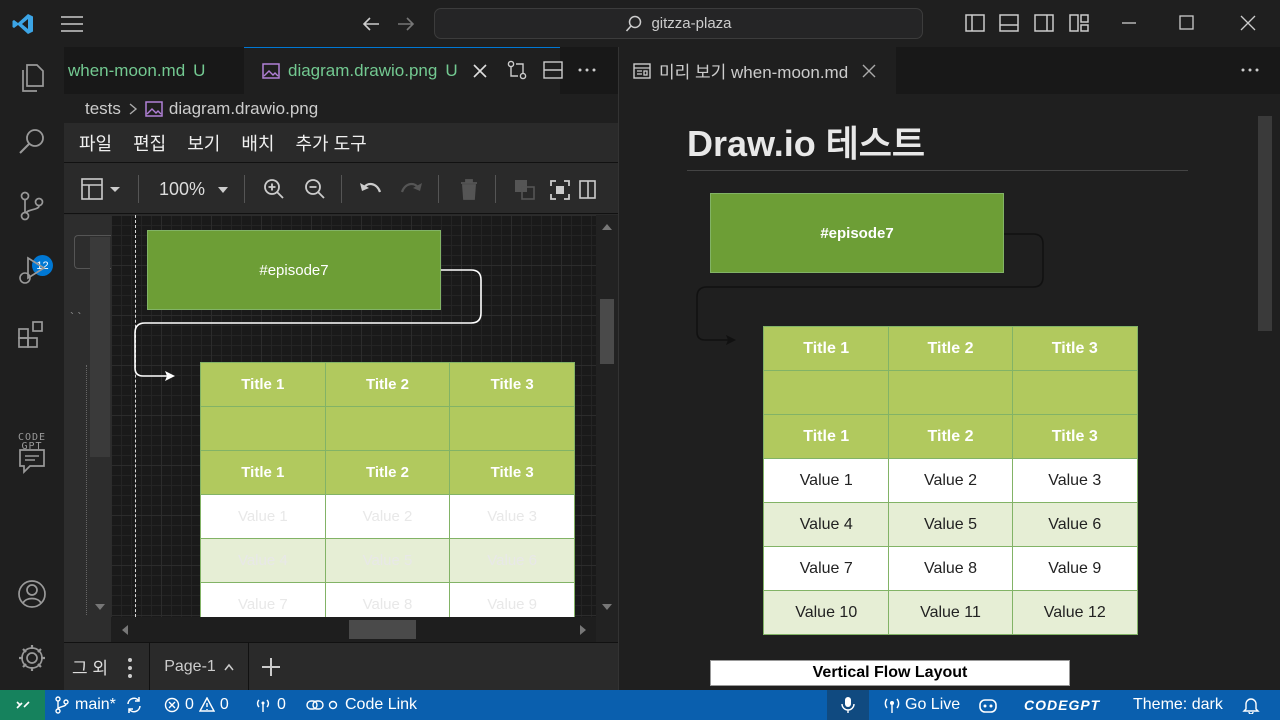 The image size is (1280, 720). Describe the element at coordinates (196, 705) in the screenshot. I see `problems-indicator: 0 0` at that location.